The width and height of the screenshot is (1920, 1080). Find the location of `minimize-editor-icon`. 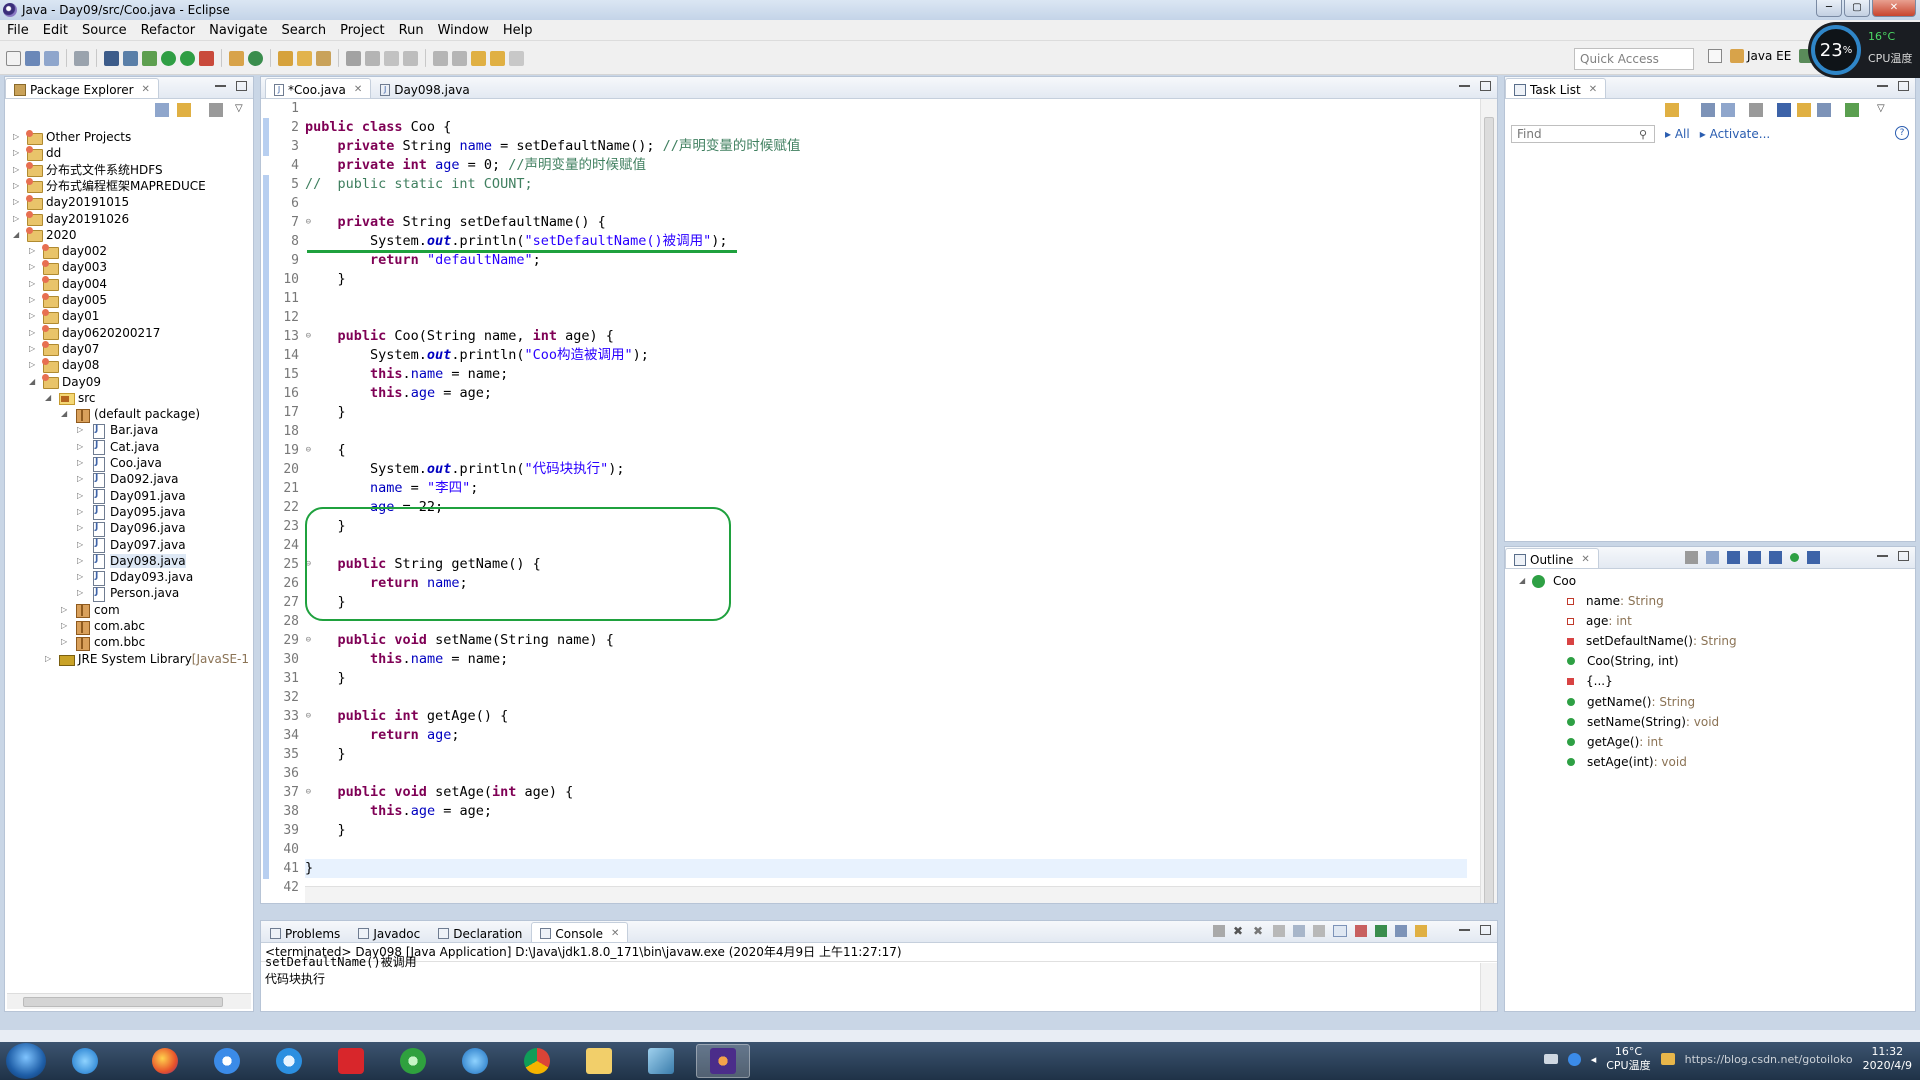

minimize-editor-icon is located at coordinates (1464, 84).